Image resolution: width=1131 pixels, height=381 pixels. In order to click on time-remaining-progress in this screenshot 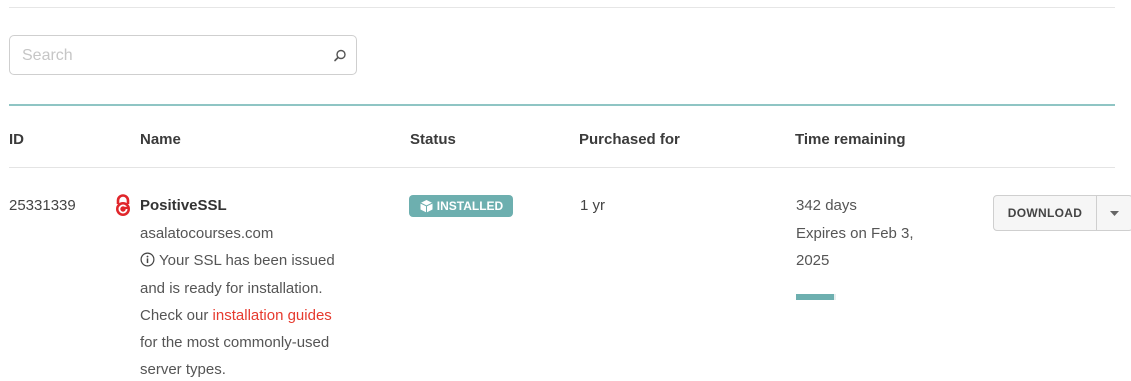, I will do `click(816, 297)`.